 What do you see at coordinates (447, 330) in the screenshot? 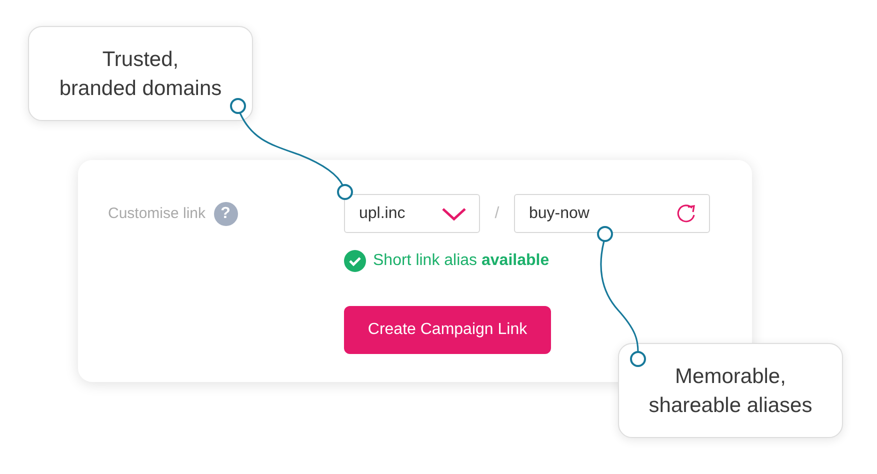
I see `create-link-button: Create Campaign Link` at bounding box center [447, 330].